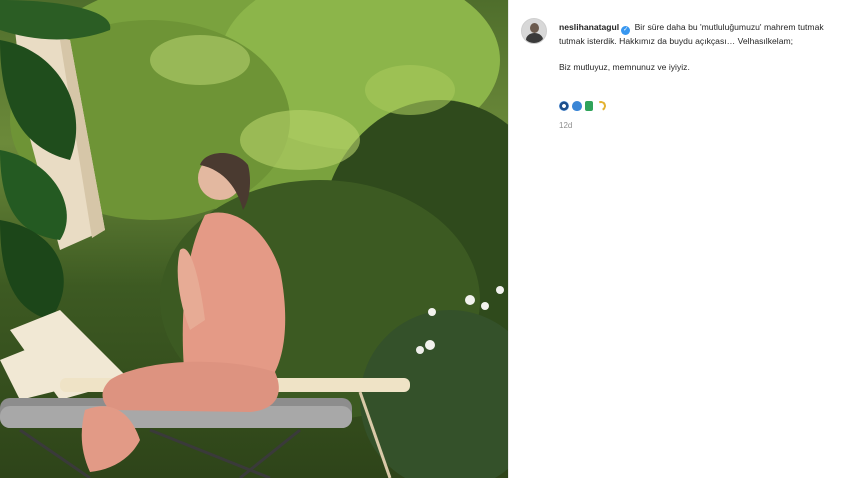  I want to click on blue-drop-icon, so click(577, 106).